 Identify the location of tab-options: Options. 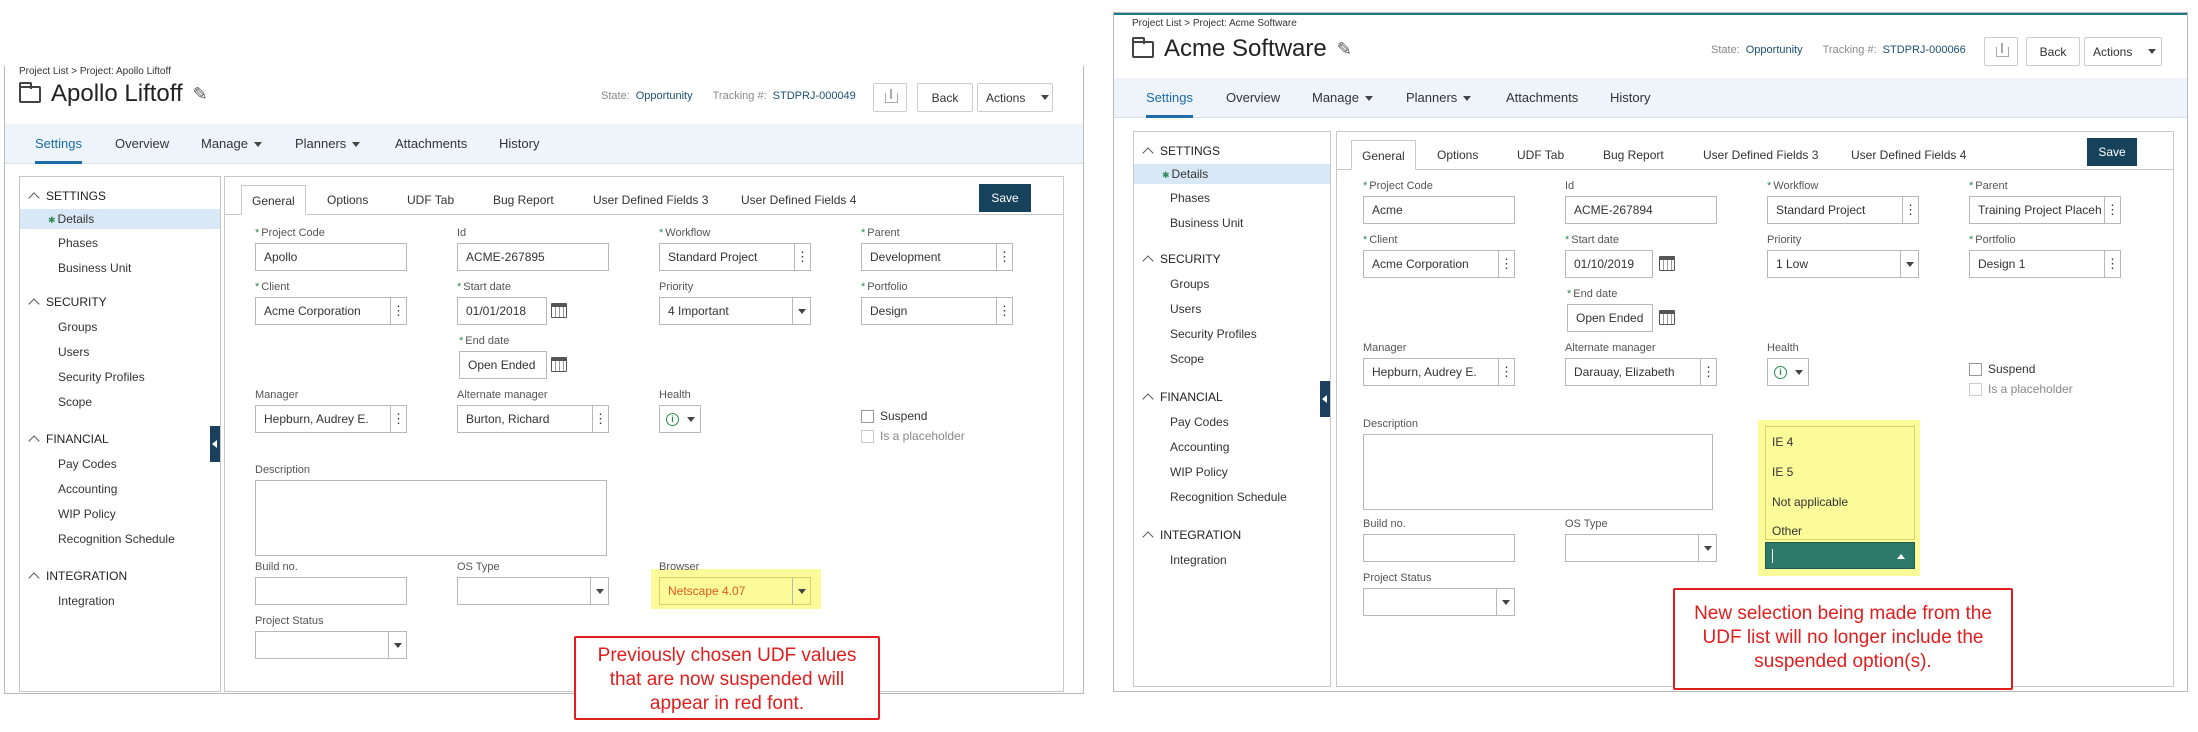
(1457, 155).